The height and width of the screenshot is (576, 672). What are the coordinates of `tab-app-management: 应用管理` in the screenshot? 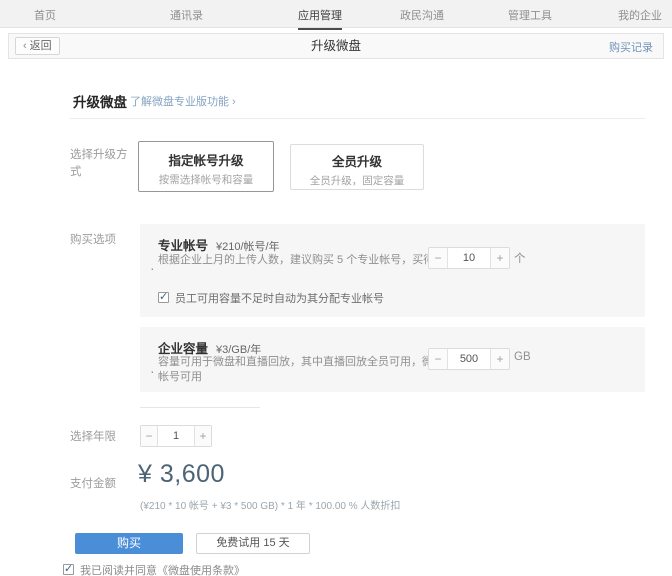 It's located at (320, 18).